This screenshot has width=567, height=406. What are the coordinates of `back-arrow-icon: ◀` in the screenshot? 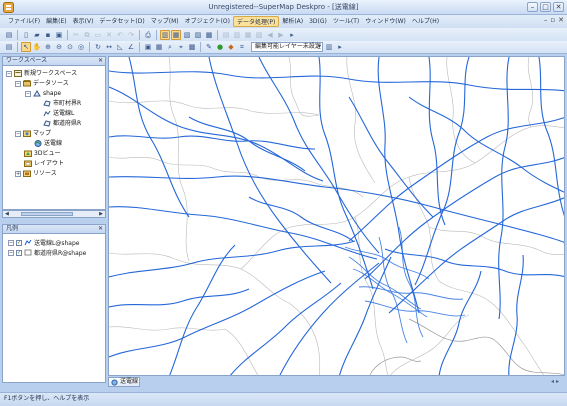 It's located at (270, 35).